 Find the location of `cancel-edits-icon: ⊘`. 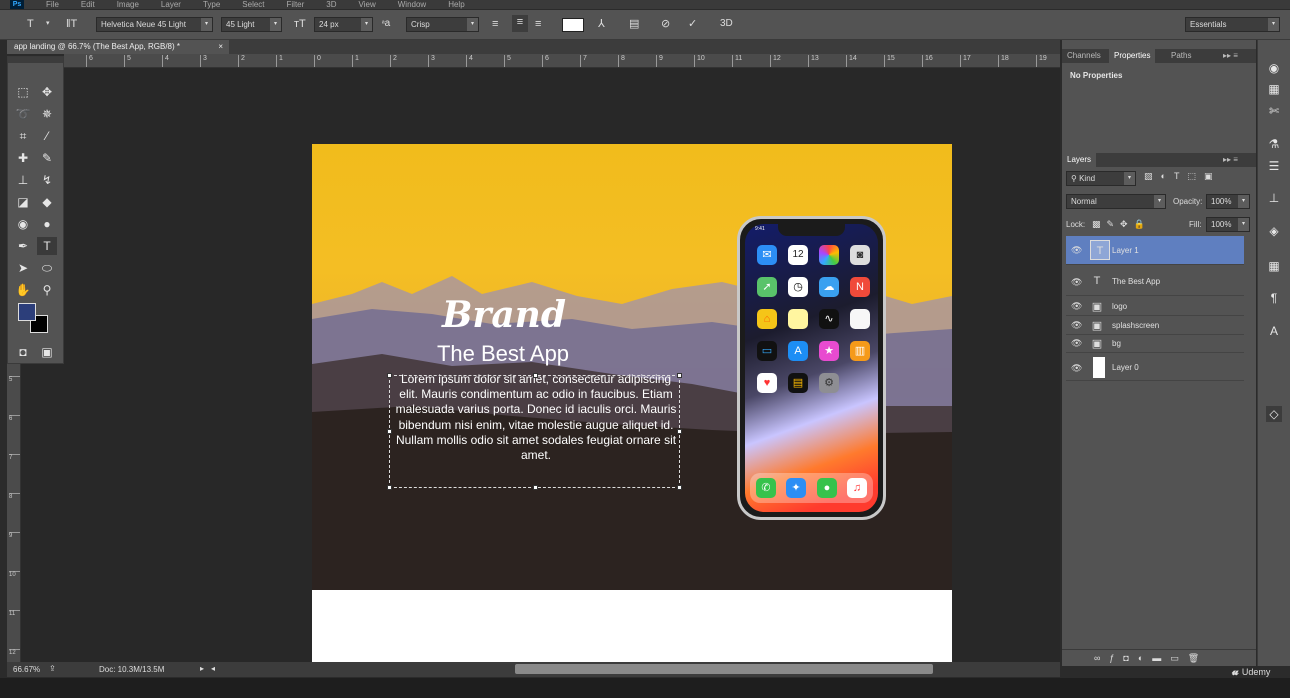

cancel-edits-icon: ⊘ is located at coordinates (665, 24).